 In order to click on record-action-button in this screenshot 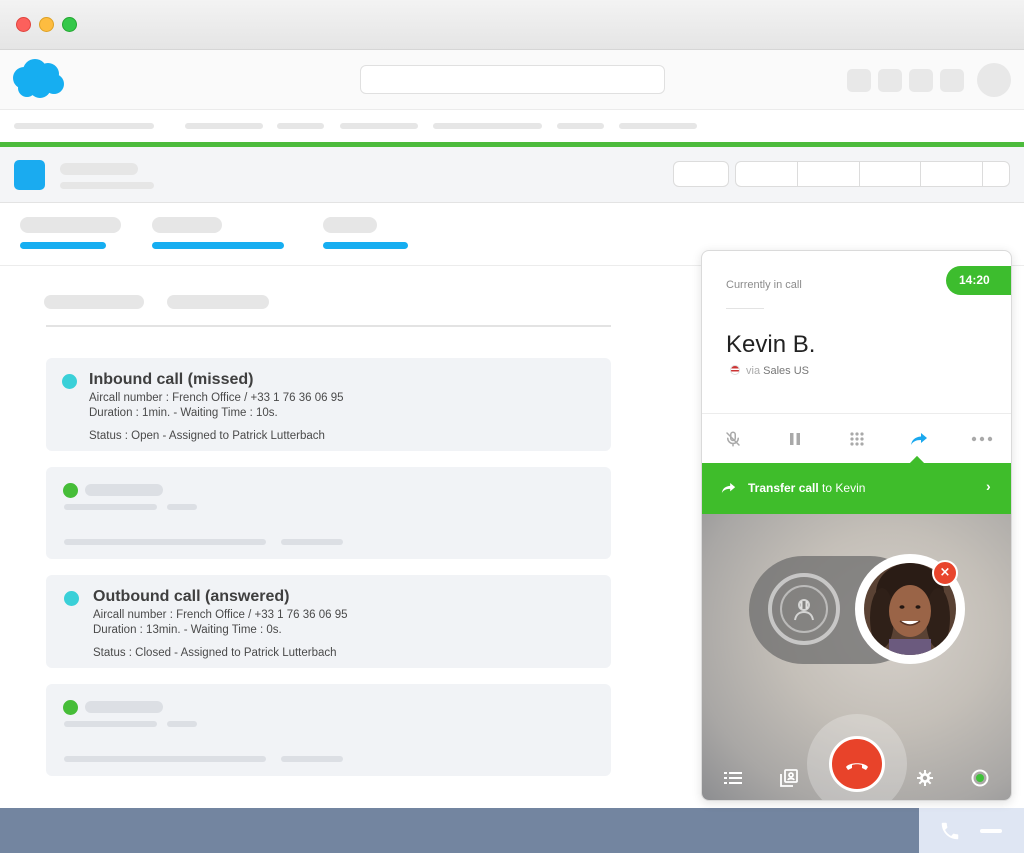, I will do `click(701, 174)`.